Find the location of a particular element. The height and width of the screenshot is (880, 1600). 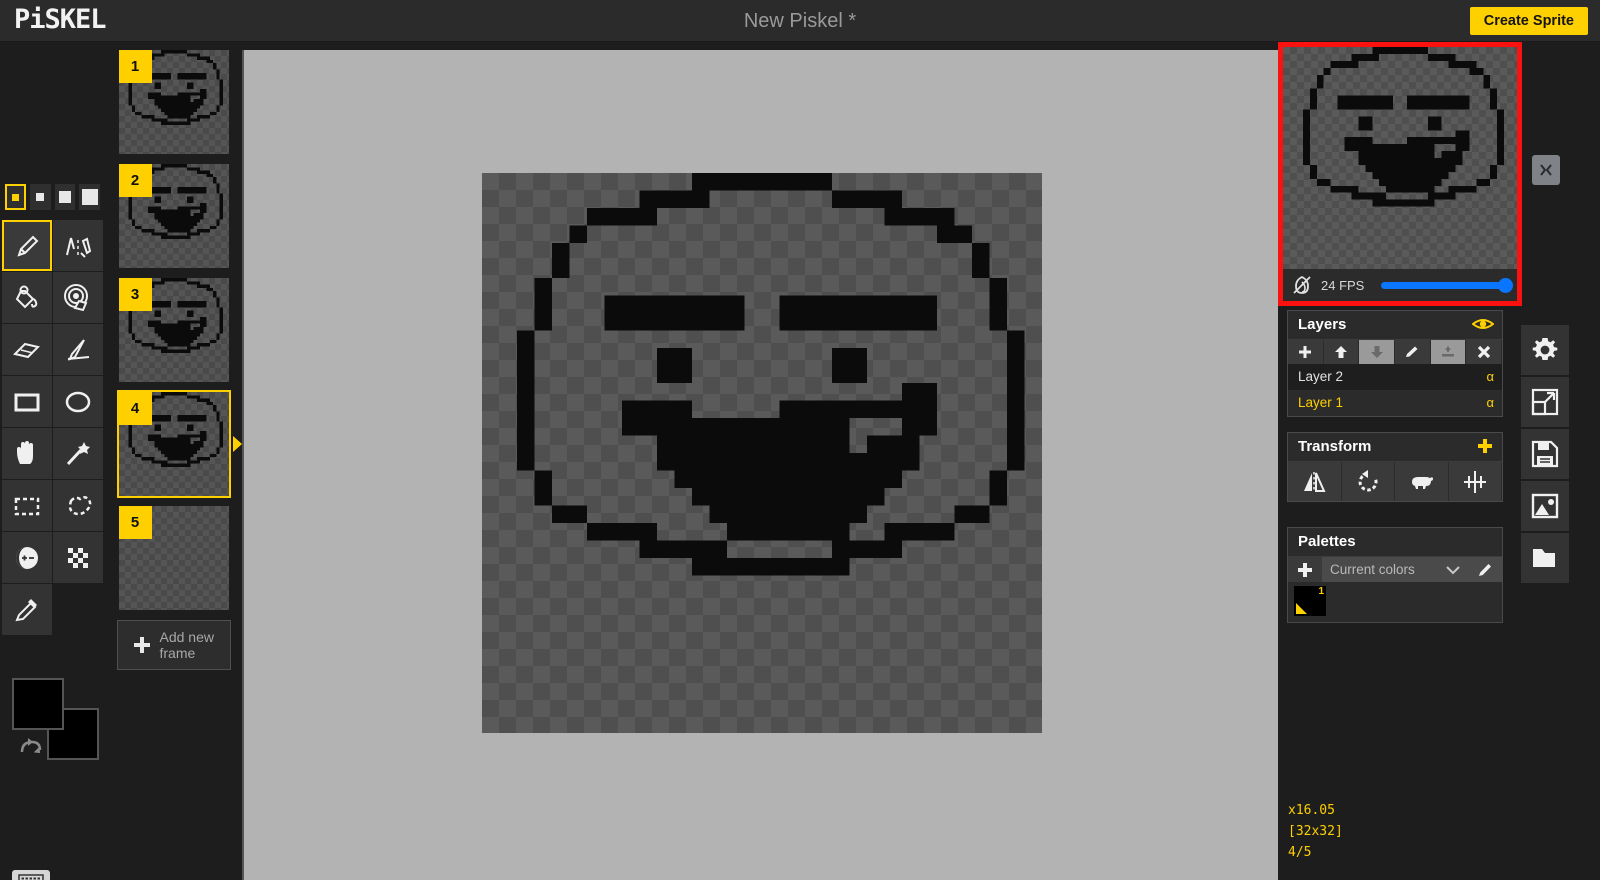

tool-paint-bucket is located at coordinates (27, 297).